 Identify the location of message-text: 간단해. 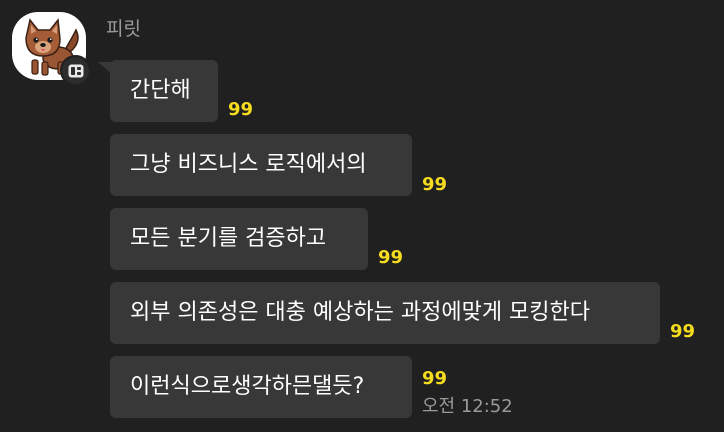
(160, 90).